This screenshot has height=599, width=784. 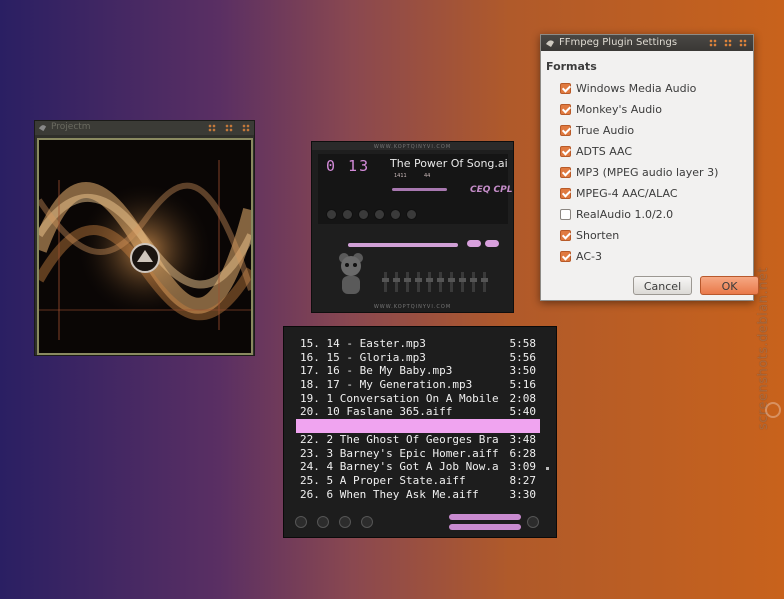 What do you see at coordinates (371, 214) in the screenshot?
I see `transport-controls` at bounding box center [371, 214].